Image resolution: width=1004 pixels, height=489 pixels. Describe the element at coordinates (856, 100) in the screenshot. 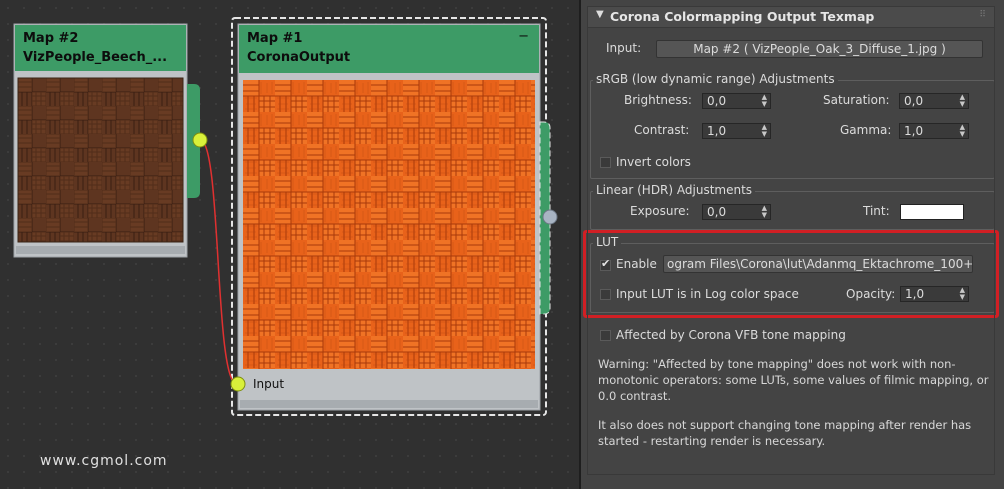

I see `saturation-label: Saturation:` at that location.